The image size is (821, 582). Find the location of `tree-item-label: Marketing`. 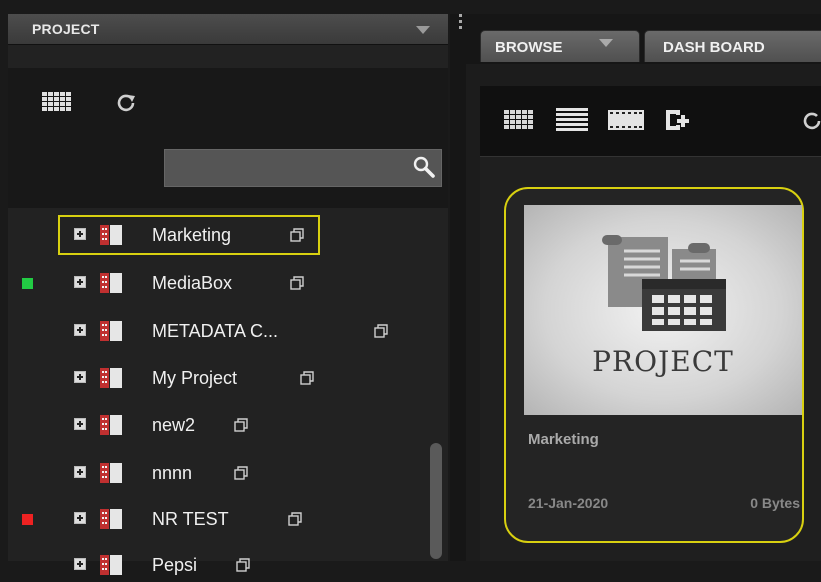

tree-item-label: Marketing is located at coordinates (192, 235).